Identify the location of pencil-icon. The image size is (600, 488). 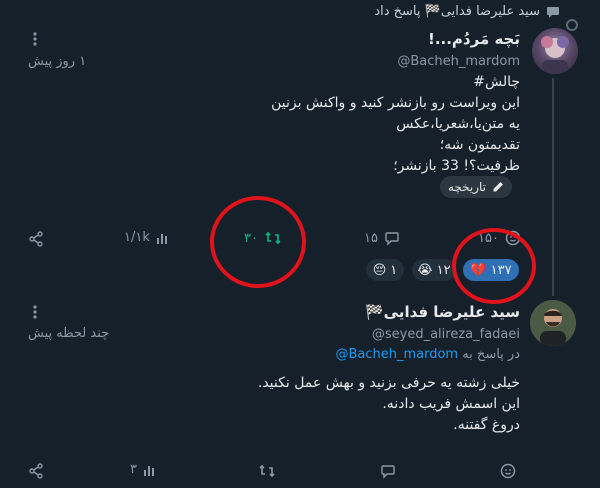
(498, 187).